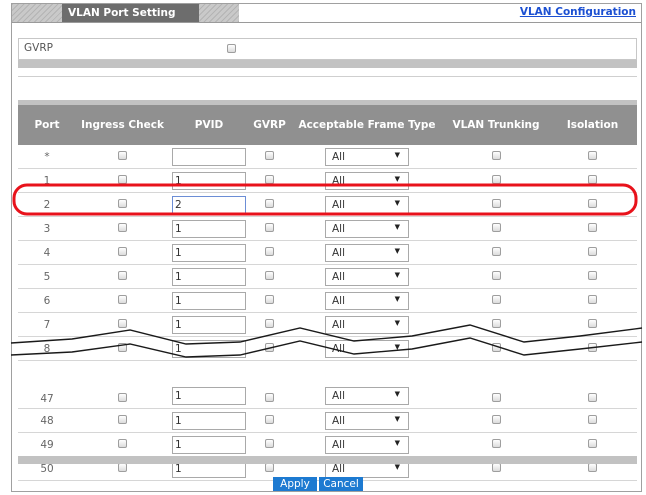 Image resolution: width=646 pixels, height=495 pixels. I want to click on table-row: 47 All ▼, so click(327, 384).